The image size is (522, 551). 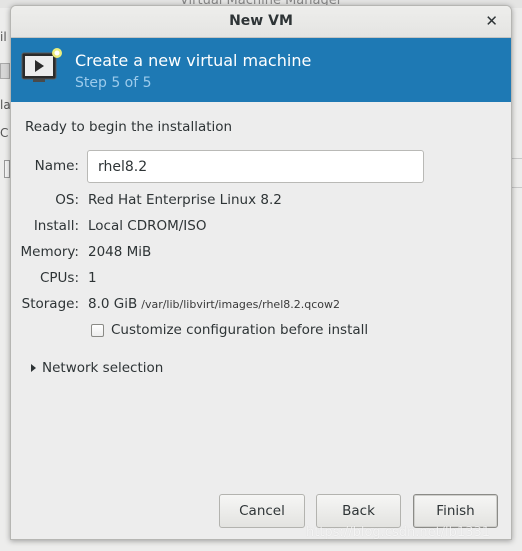 What do you see at coordinates (5, 71) in the screenshot?
I see `background-toolbar-button` at bounding box center [5, 71].